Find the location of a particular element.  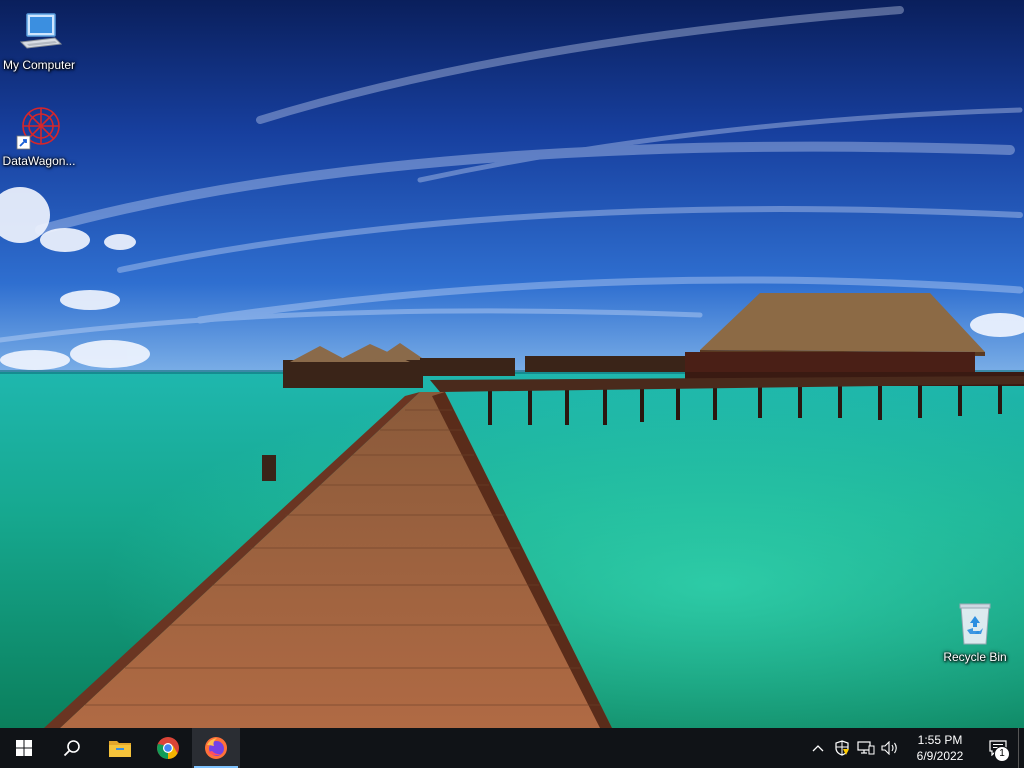

desktop-icon-my-computer: My Computer is located at coordinates (39, 40).